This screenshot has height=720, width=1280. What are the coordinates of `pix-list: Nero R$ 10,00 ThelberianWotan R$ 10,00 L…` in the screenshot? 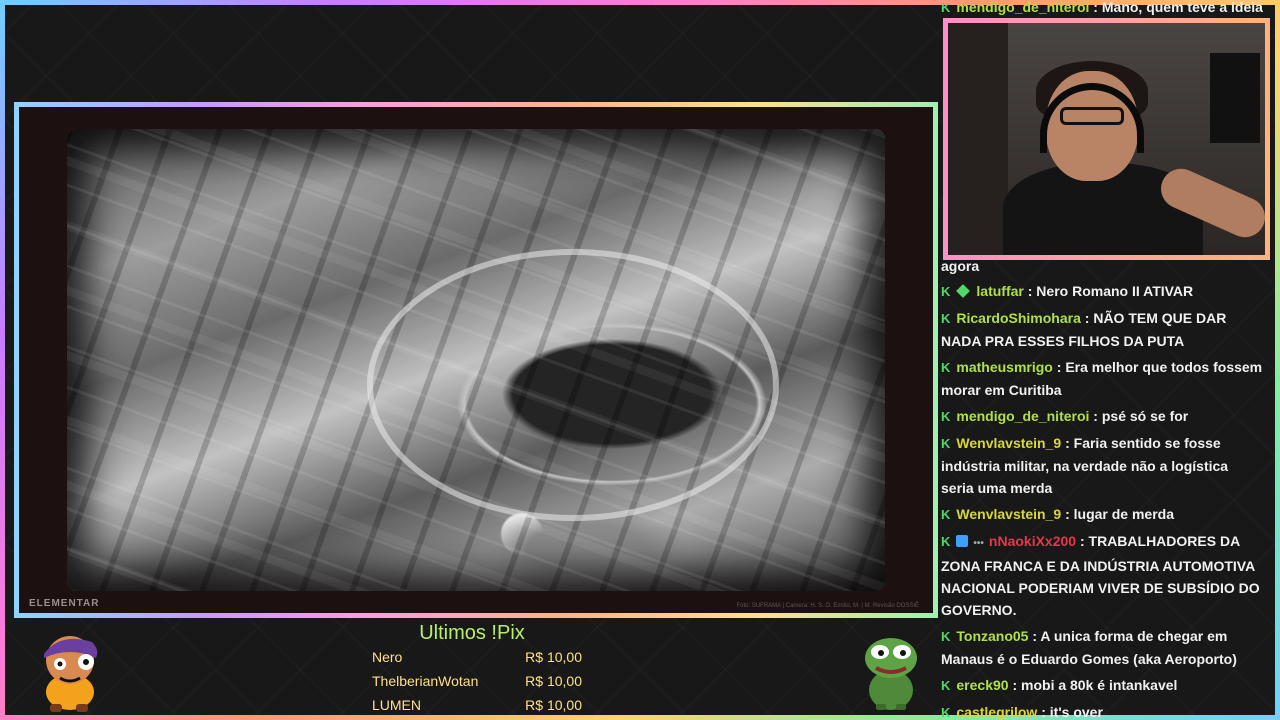 It's located at (477, 681).